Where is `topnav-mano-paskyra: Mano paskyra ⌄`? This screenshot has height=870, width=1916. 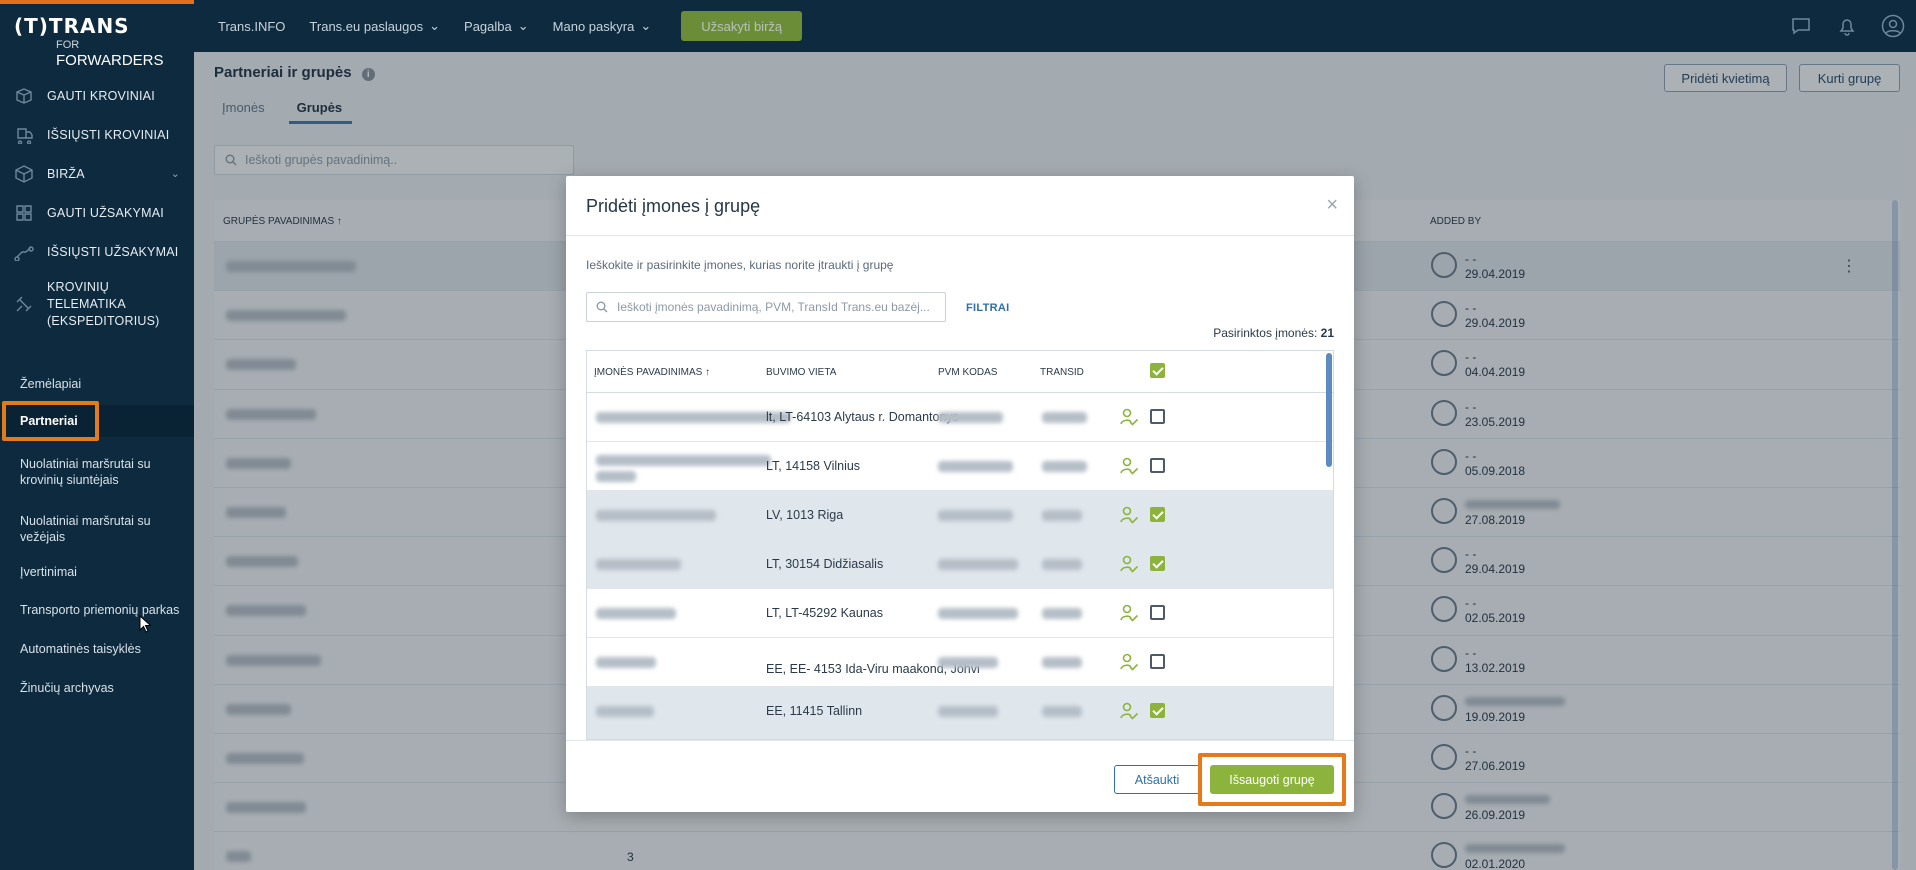
topnav-mano-paskyra: Mano paskyra ⌄ is located at coordinates (602, 26).